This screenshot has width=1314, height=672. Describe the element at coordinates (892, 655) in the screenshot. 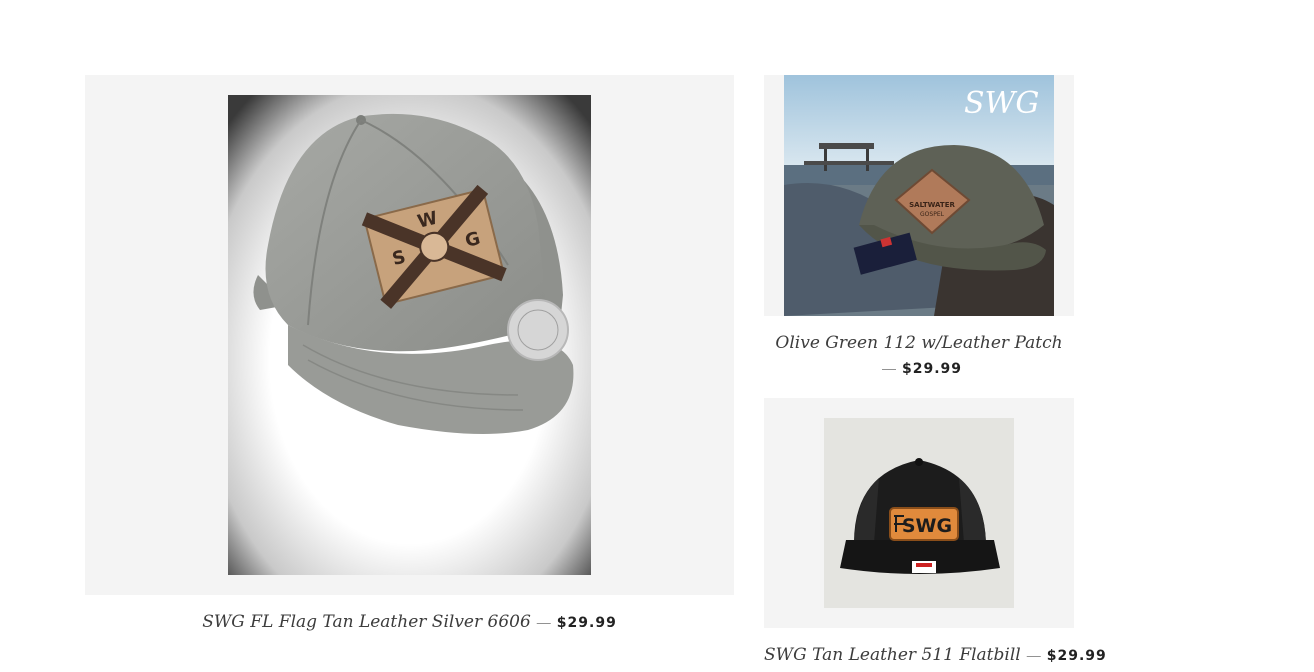

I see `product-title: SWG Tan Leather 511 Flatbill` at that location.